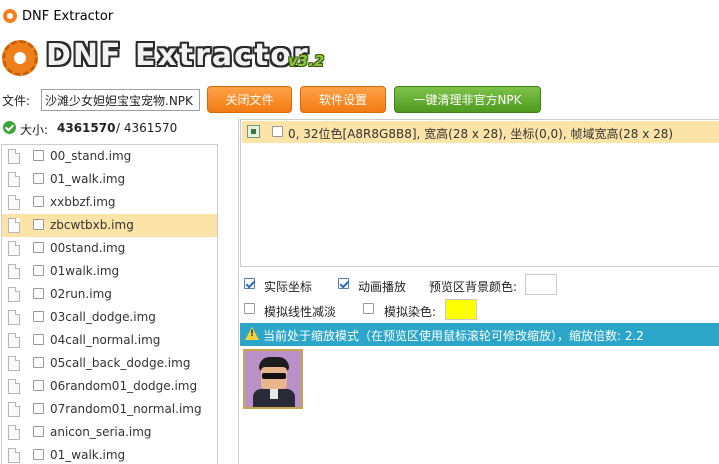 The width and height of the screenshot is (719, 464). What do you see at coordinates (92, 225) in the screenshot?
I see `item-name: zbcwtbxb.img` at bounding box center [92, 225].